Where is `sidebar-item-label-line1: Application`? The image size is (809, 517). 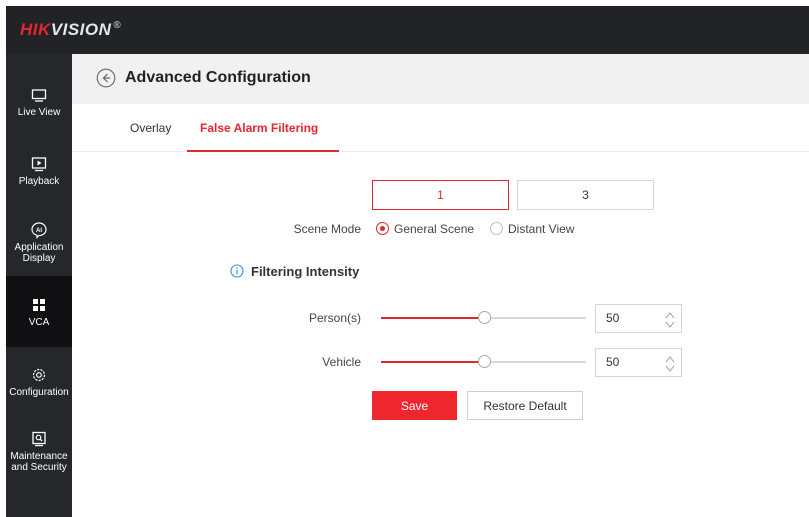 sidebar-item-label-line1: Application is located at coordinates (39, 247).